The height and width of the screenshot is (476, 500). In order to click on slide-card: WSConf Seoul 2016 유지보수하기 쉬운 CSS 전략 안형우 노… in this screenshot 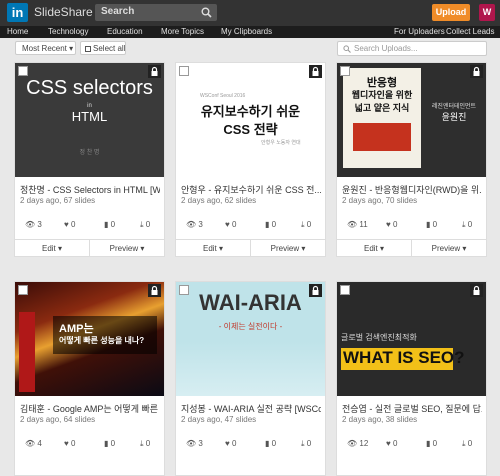, I will do `click(250, 159)`.